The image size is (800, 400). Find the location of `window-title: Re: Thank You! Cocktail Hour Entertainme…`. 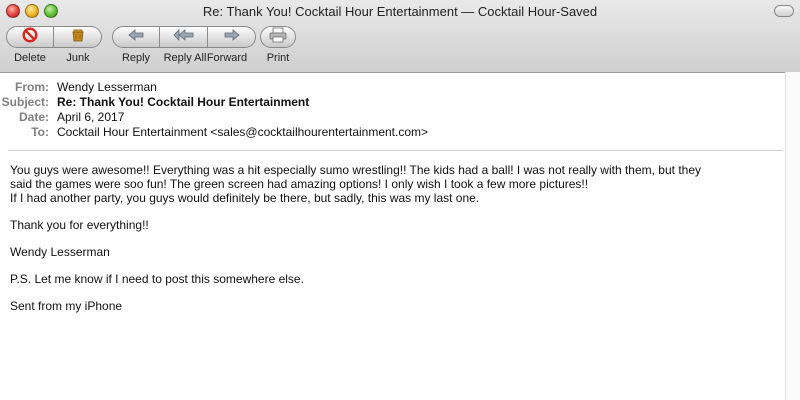

window-title: Re: Thank You! Cocktail Hour Entertainme… is located at coordinates (400, 11).